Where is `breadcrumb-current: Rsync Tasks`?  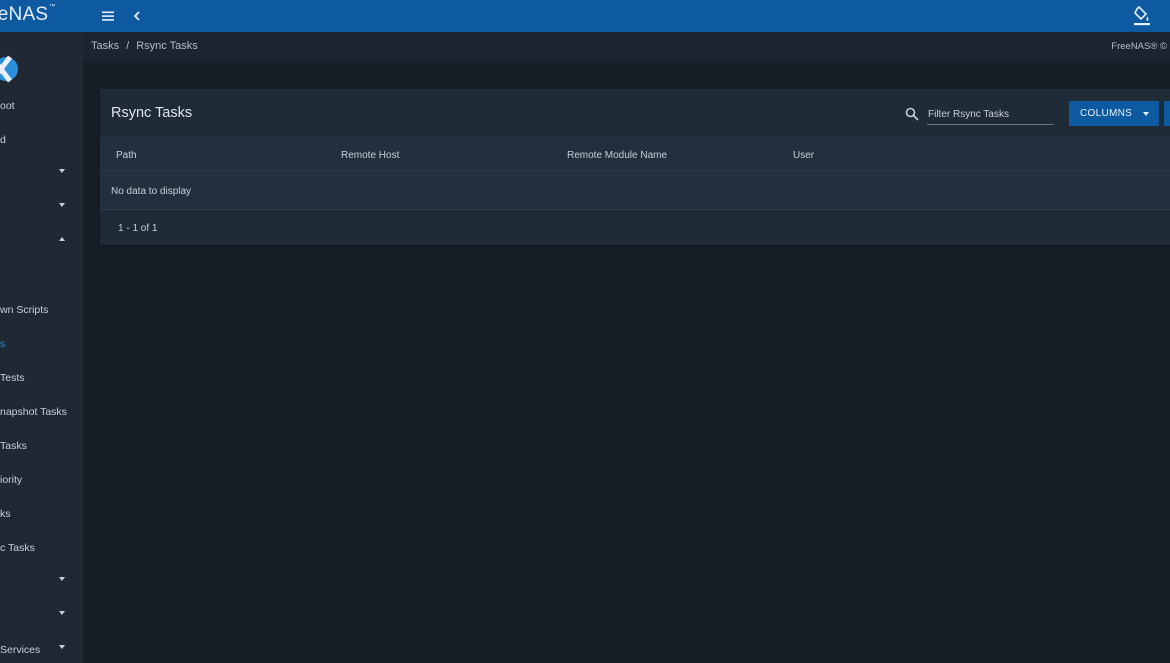
breadcrumb-current: Rsync Tasks is located at coordinates (167, 46).